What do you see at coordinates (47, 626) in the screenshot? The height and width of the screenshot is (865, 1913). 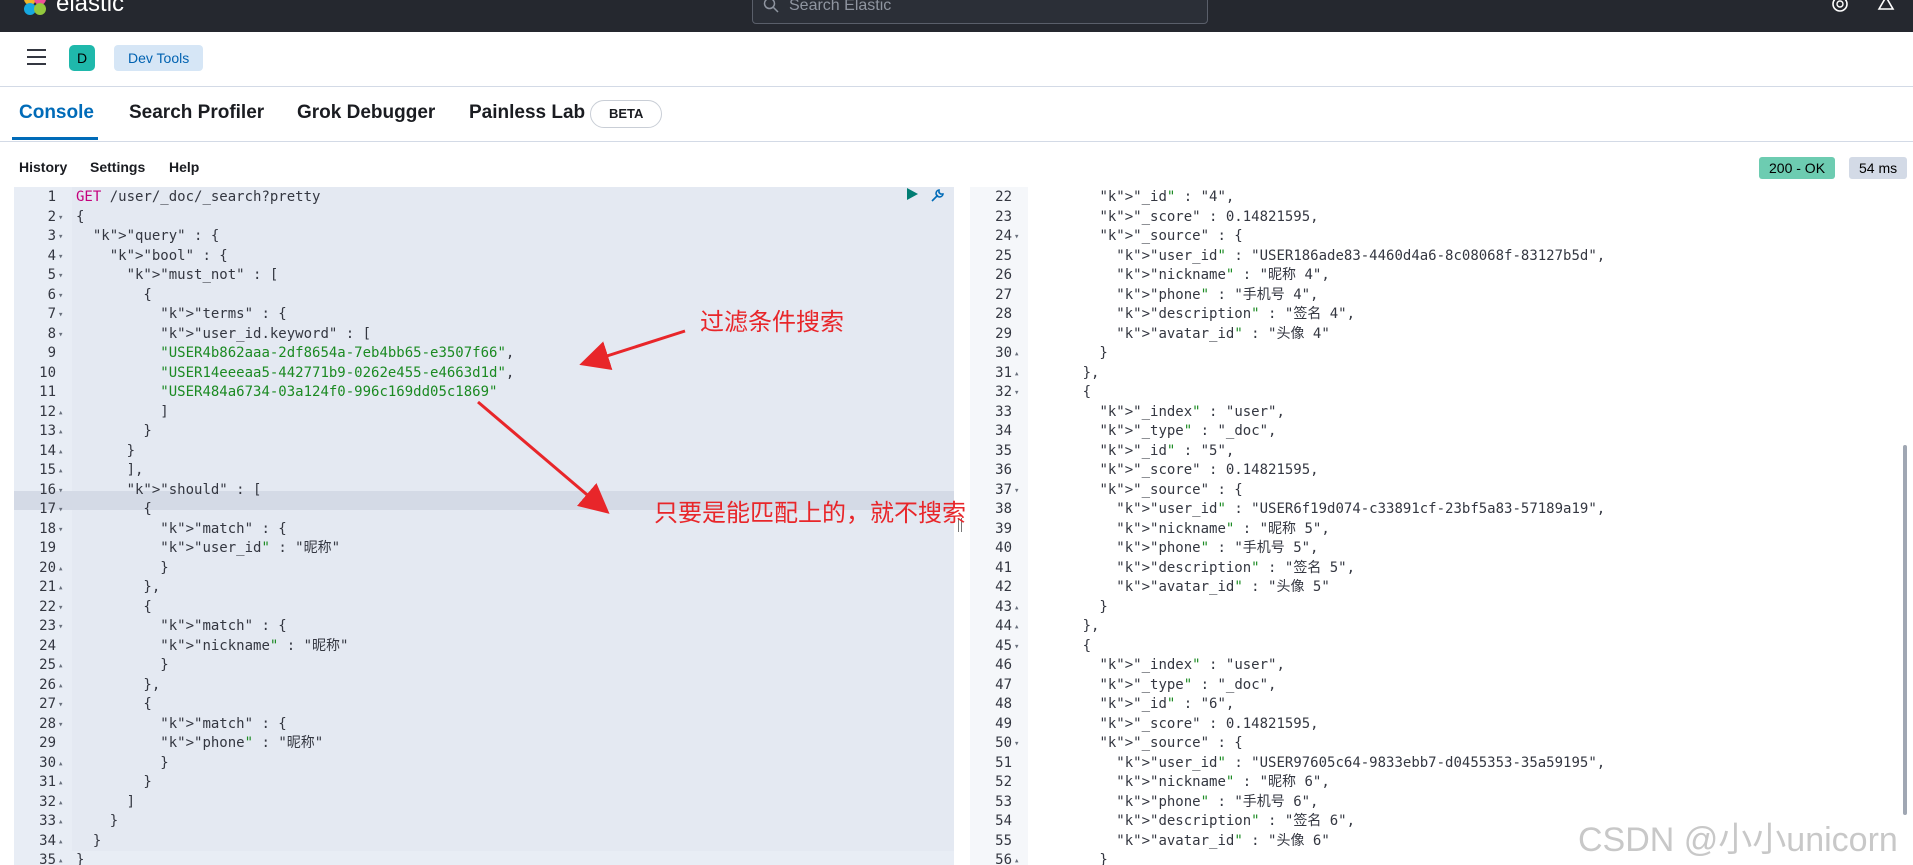 I see `line-number: 23` at bounding box center [47, 626].